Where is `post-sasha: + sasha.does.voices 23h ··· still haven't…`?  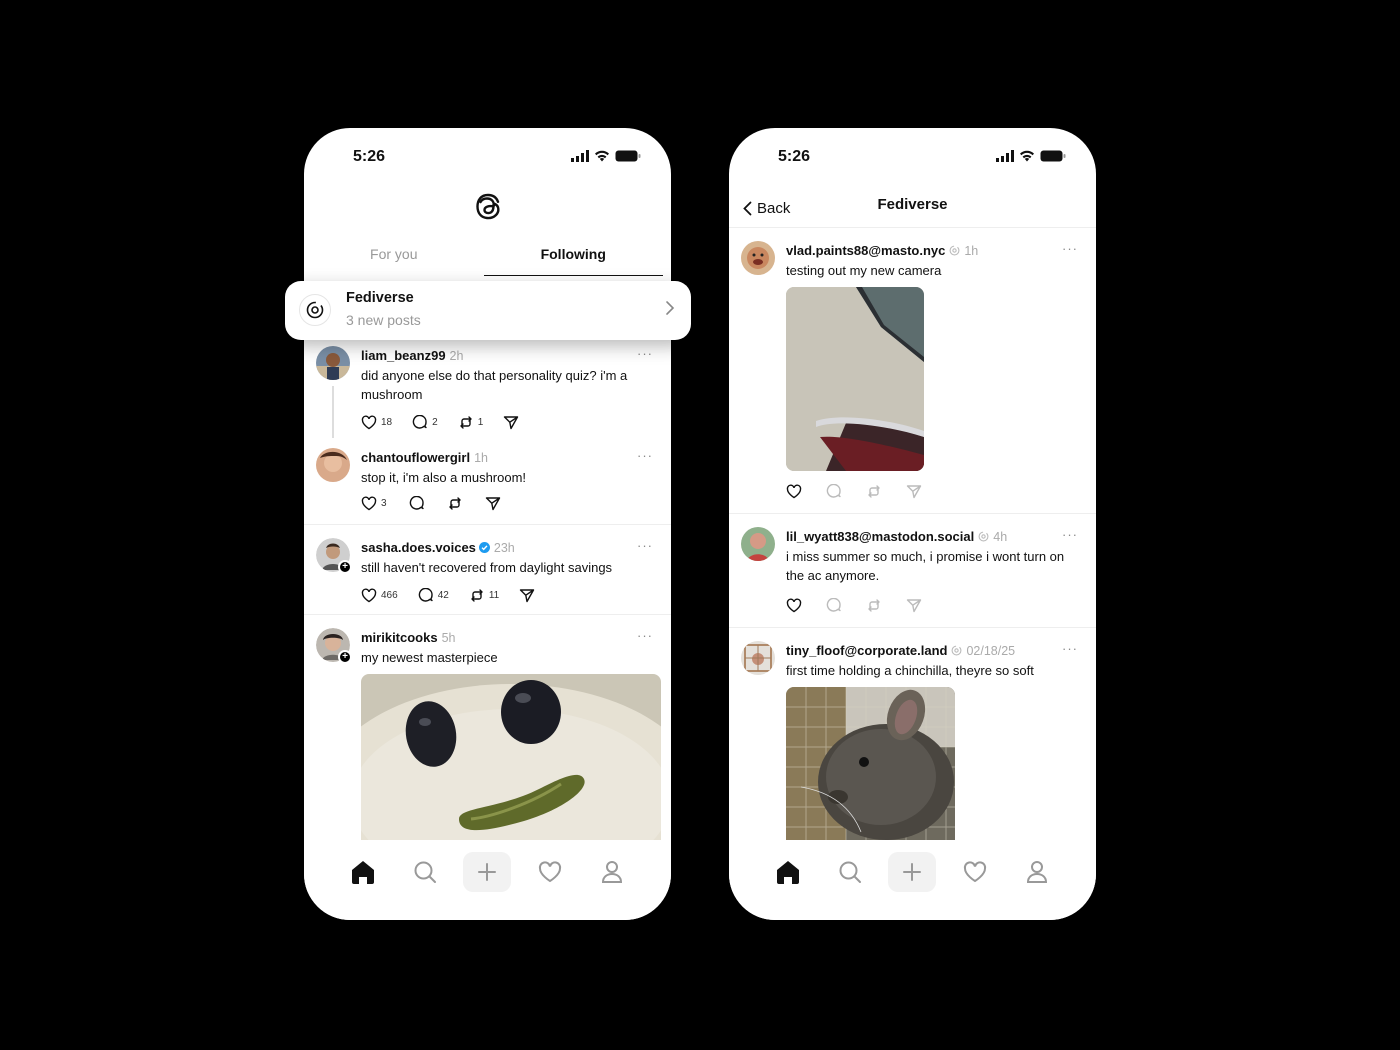
post-sasha: + sasha.does.voices 23h ··· still haven't… is located at coordinates (487, 576).